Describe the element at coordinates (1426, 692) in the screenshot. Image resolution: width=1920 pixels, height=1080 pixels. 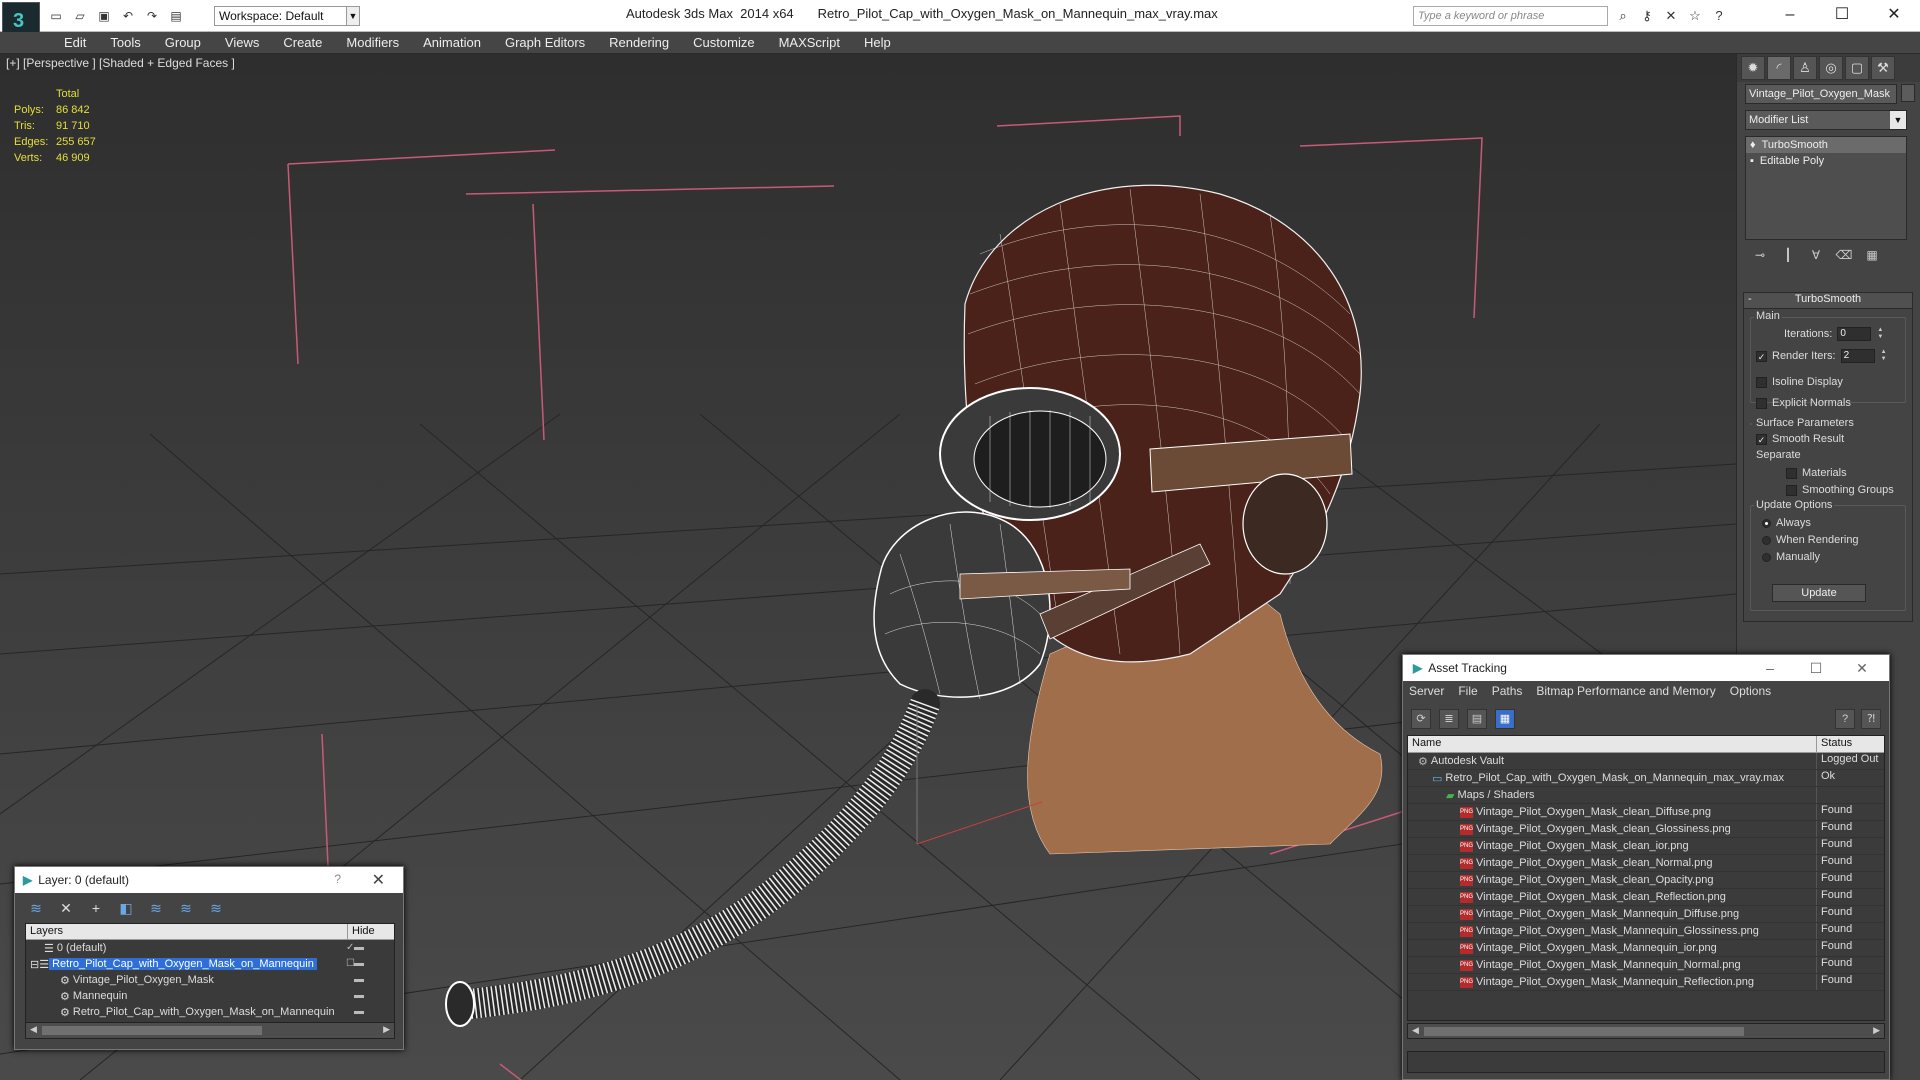
I see `asset-menu-server: Server` at that location.